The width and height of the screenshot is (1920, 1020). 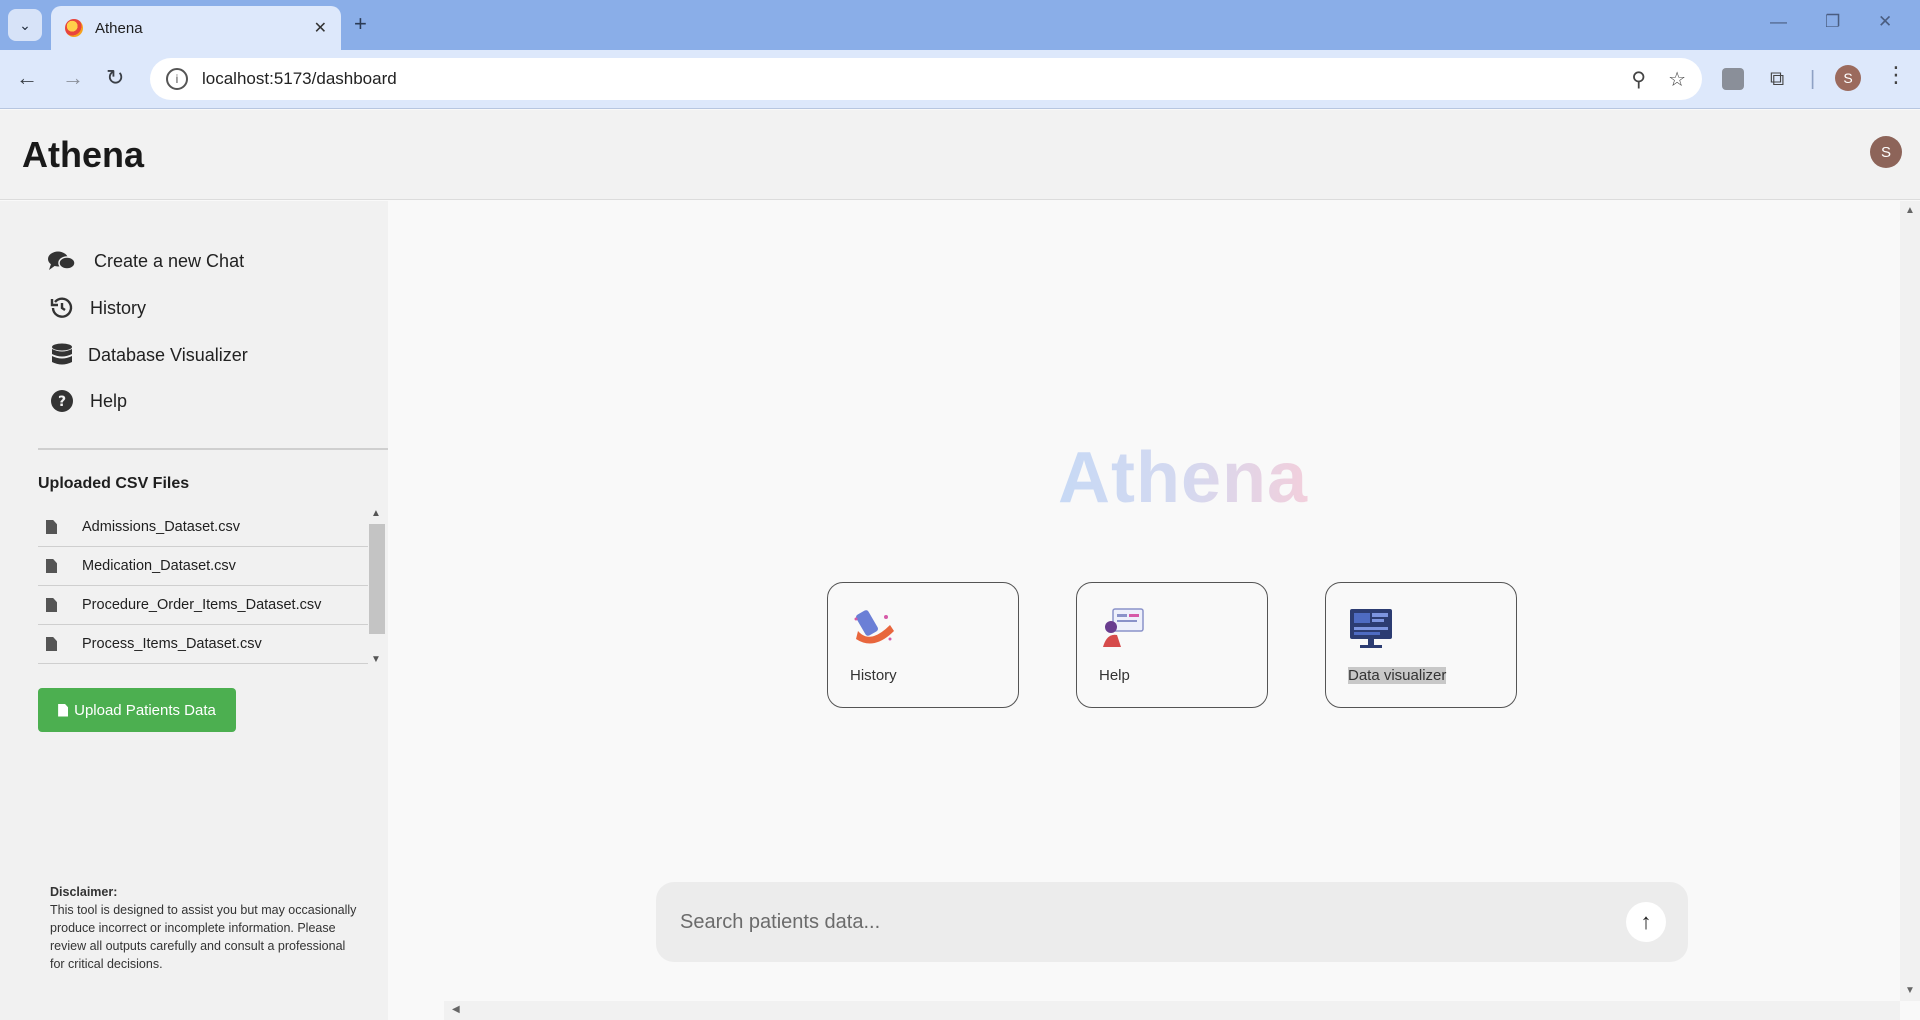 I want to click on list-item: Procedure_Order_Items_Dataset.csv, so click(x=203, y=605).